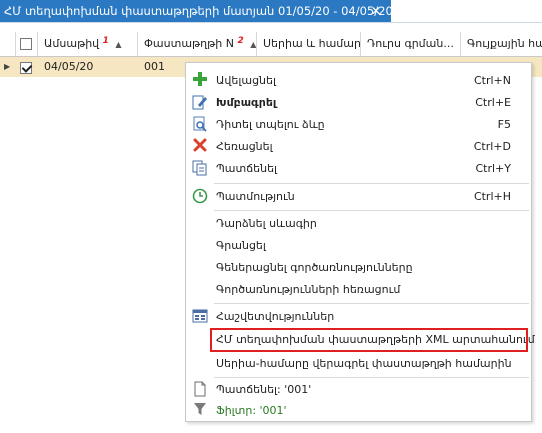  What do you see at coordinates (200, 103) in the screenshot?
I see `edit-icon` at bounding box center [200, 103].